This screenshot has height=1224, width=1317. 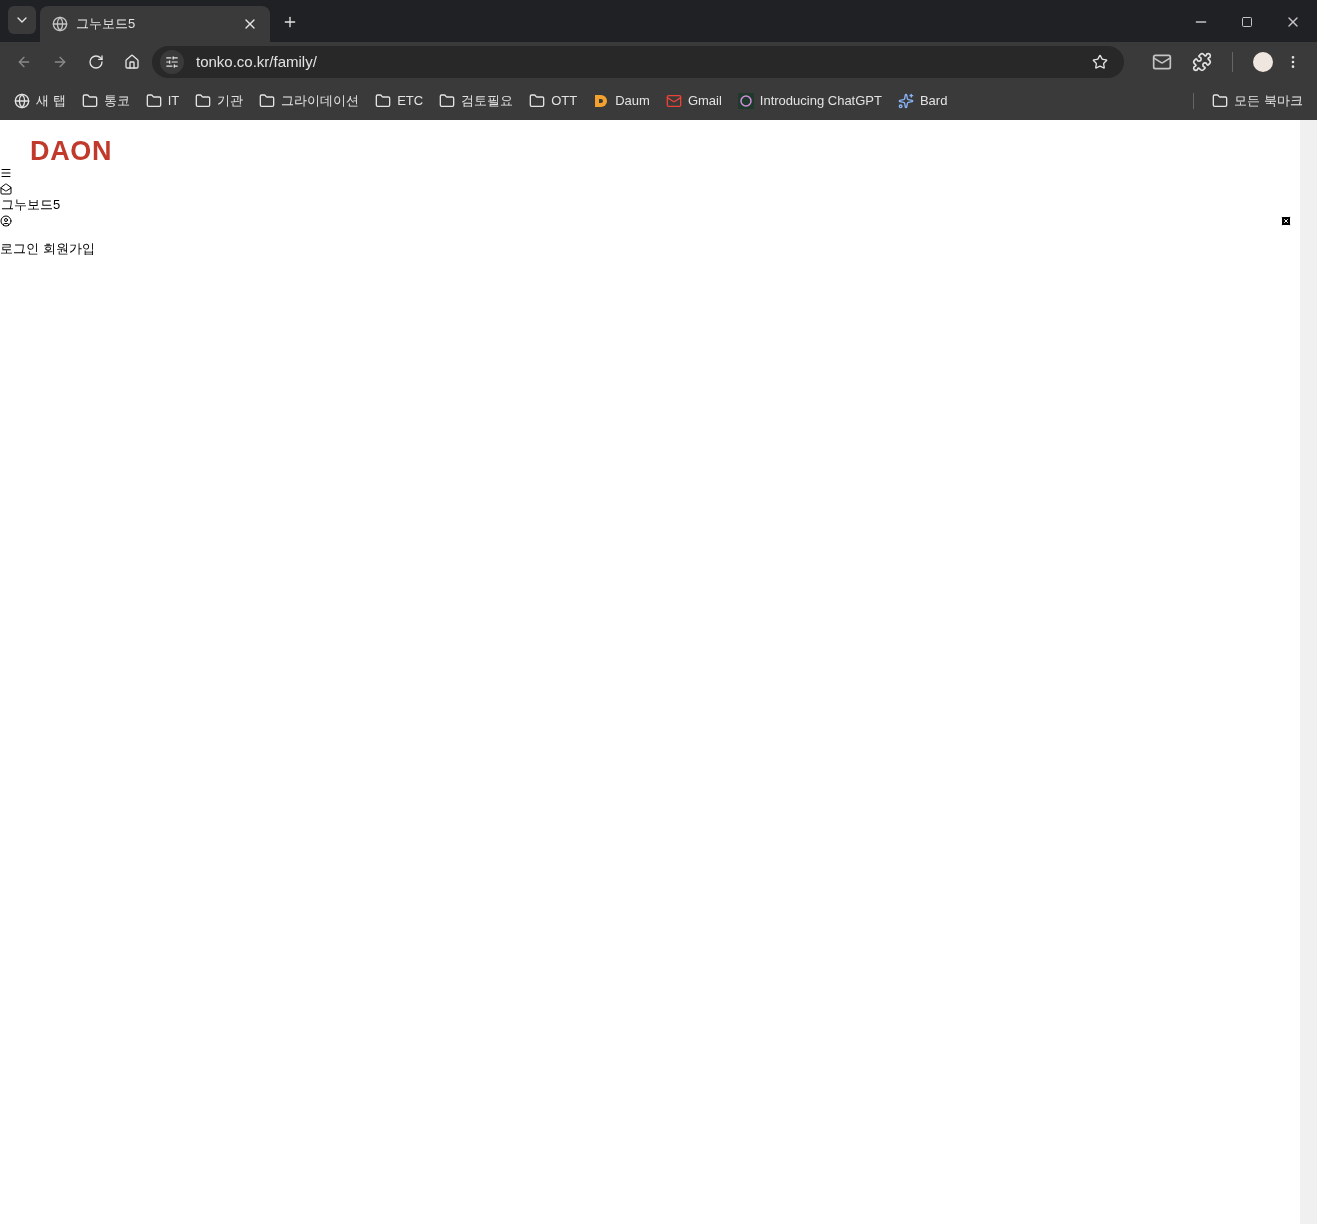 What do you see at coordinates (96, 62) in the screenshot?
I see `reload-icon` at bounding box center [96, 62].